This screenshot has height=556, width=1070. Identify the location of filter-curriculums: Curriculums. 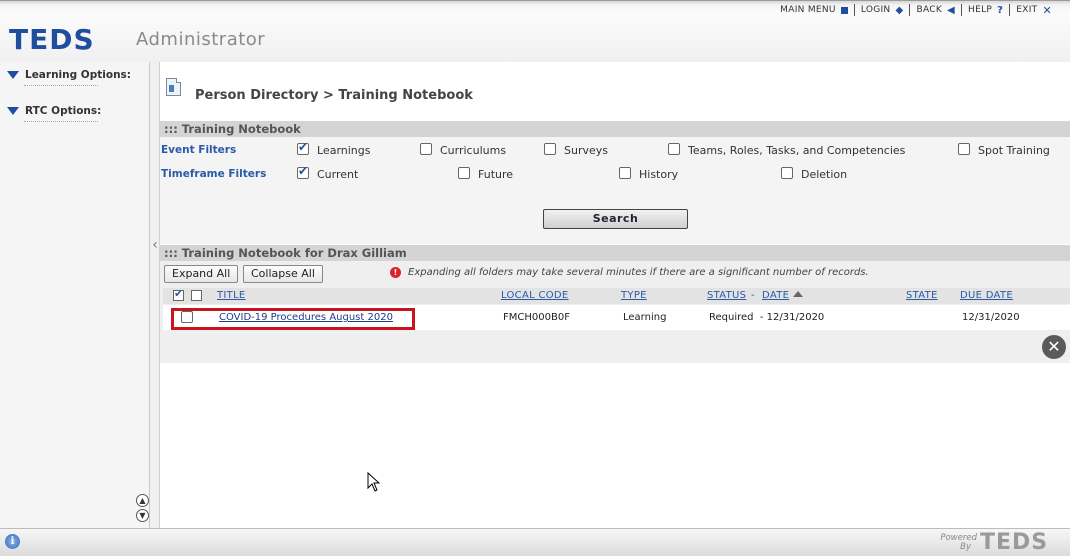
(463, 149).